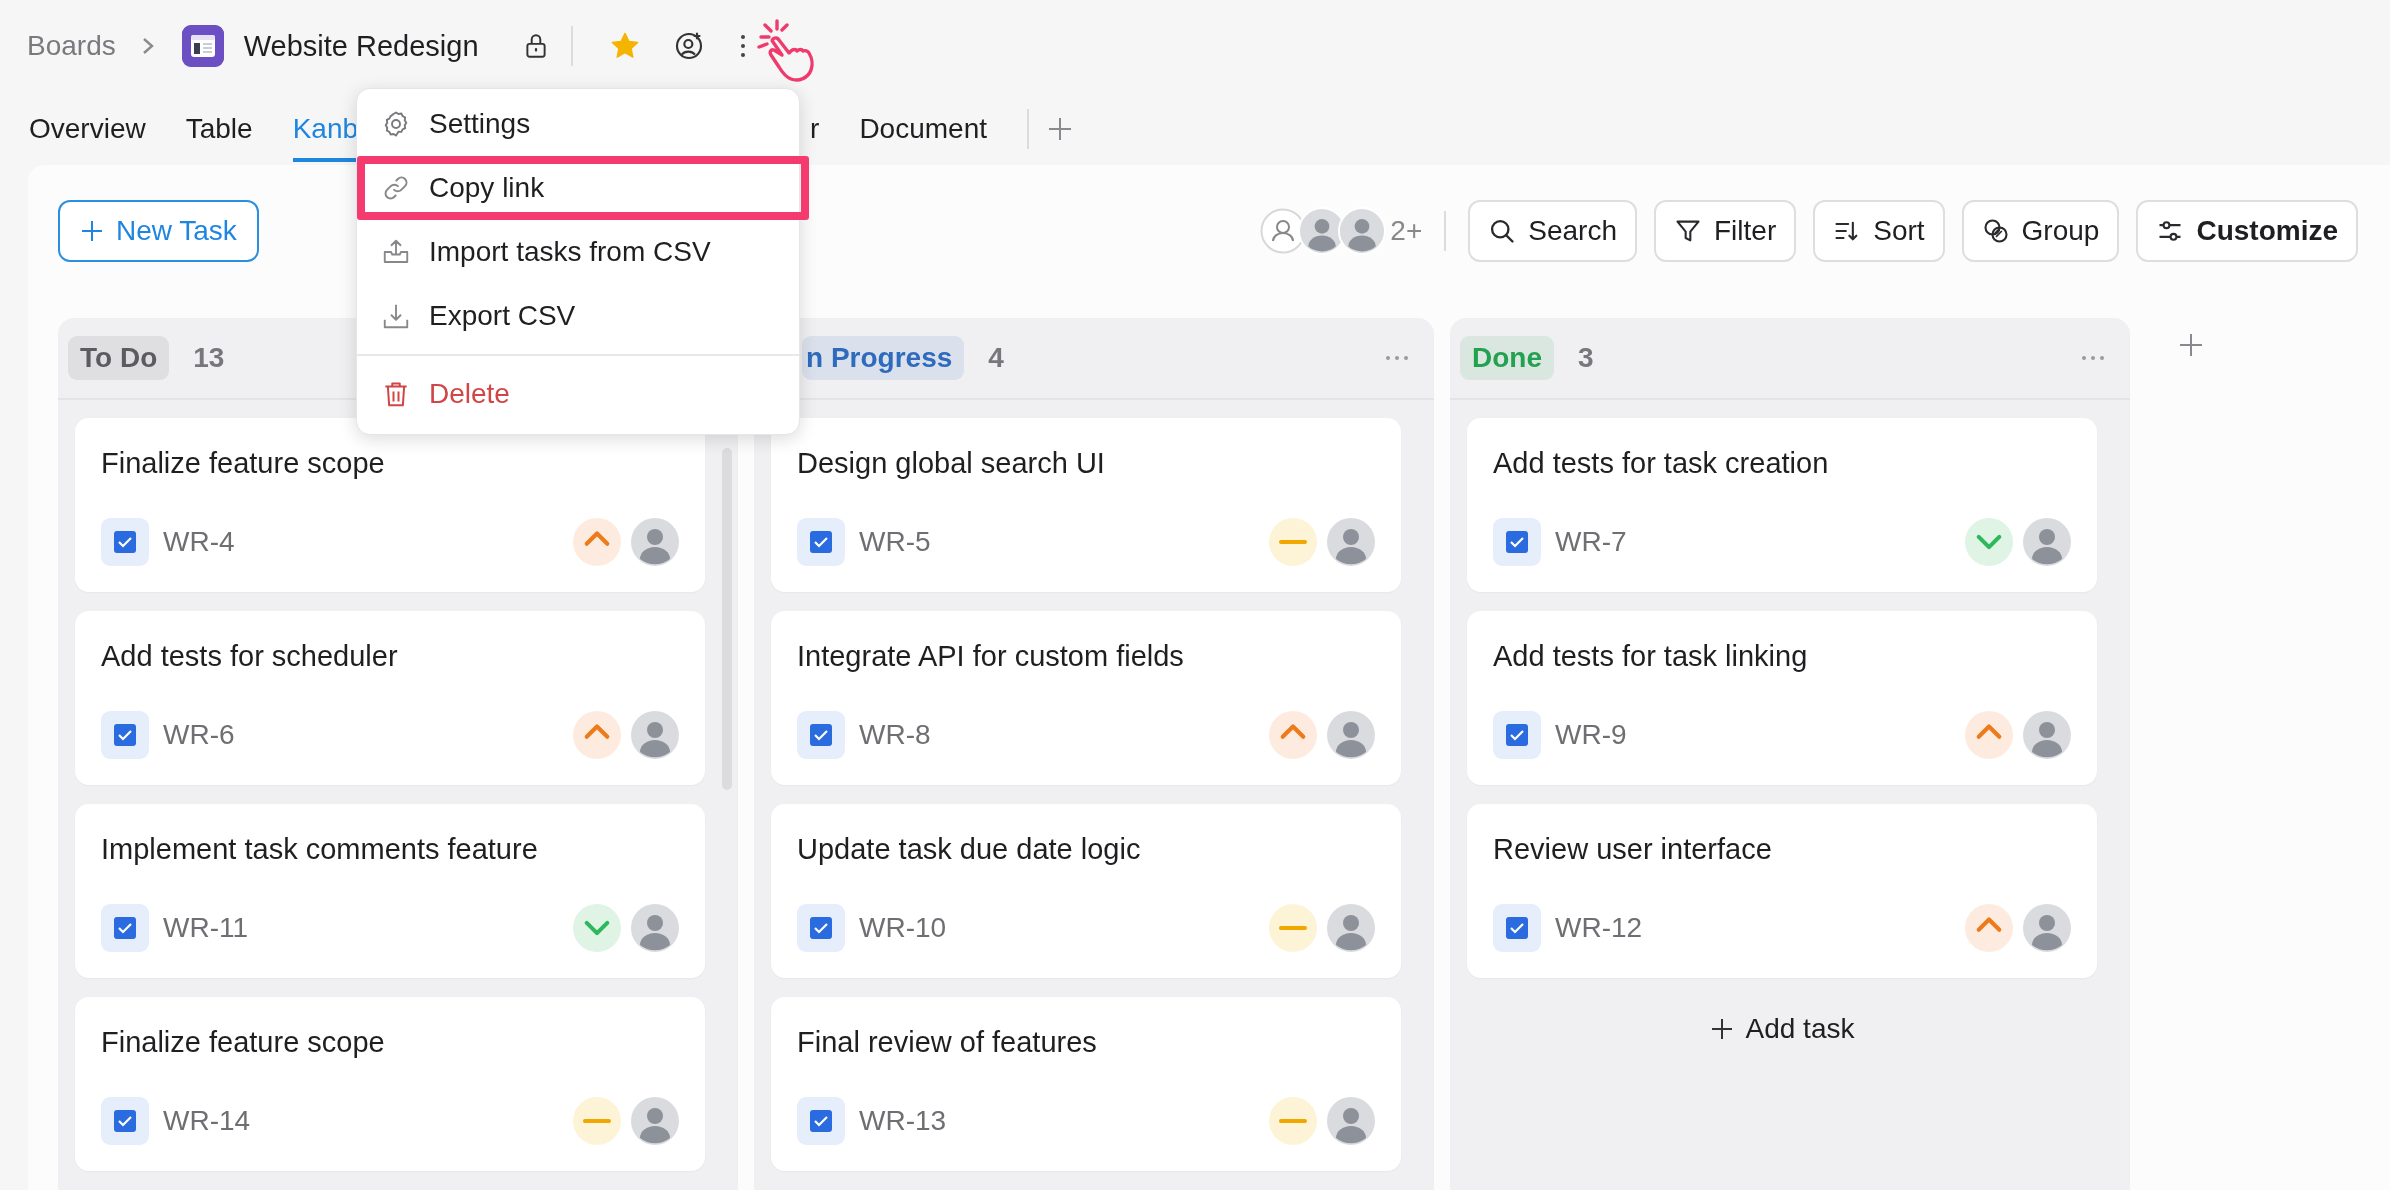  Describe the element at coordinates (578, 316) in the screenshot. I see `menu-item: Export CSV` at that location.